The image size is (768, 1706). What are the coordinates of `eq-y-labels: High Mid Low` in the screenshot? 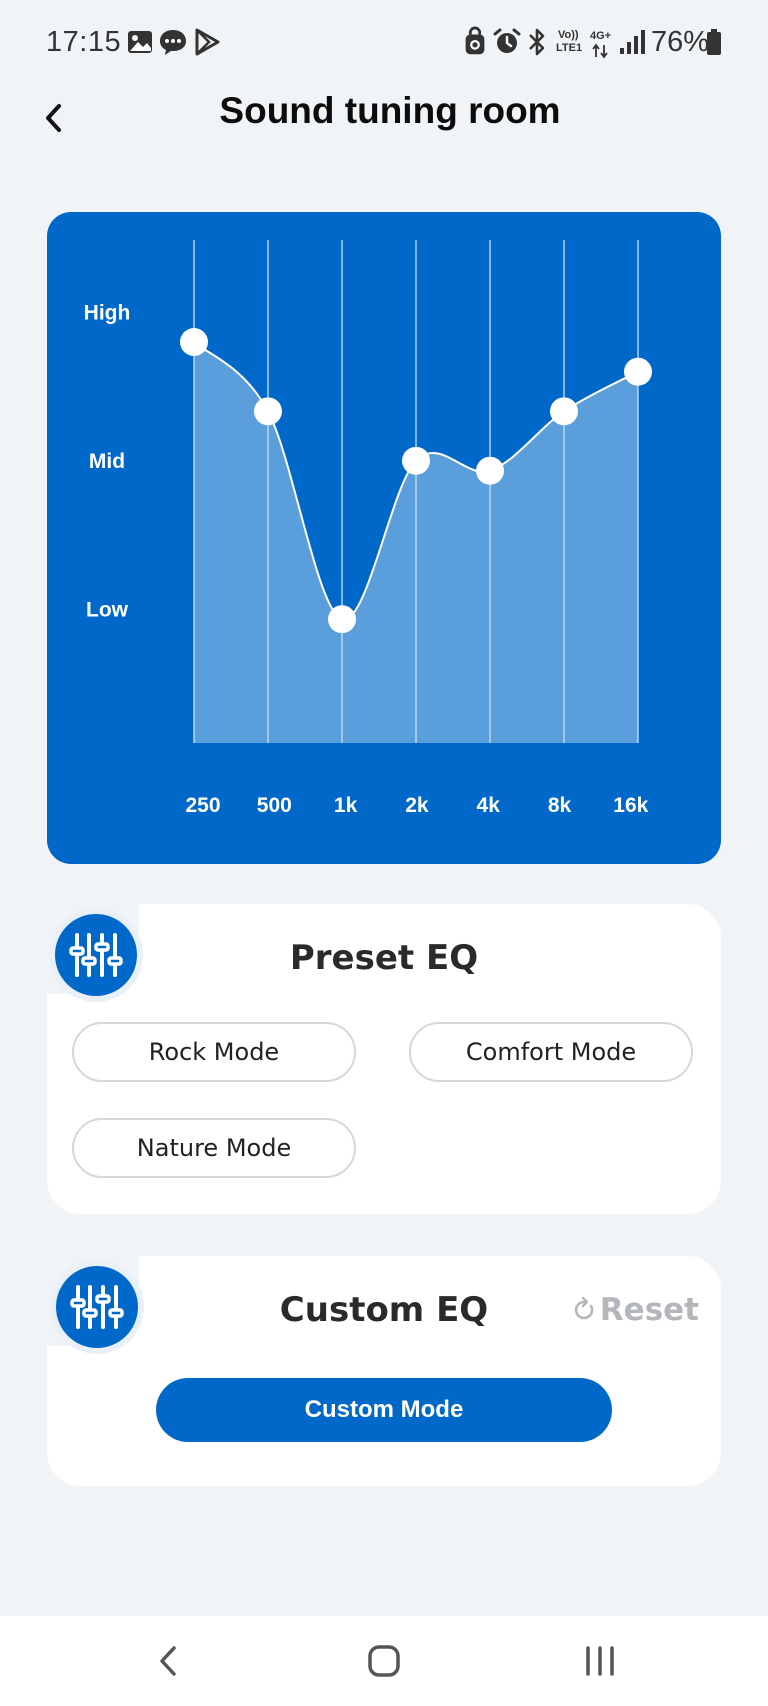 It's located at (107, 461).